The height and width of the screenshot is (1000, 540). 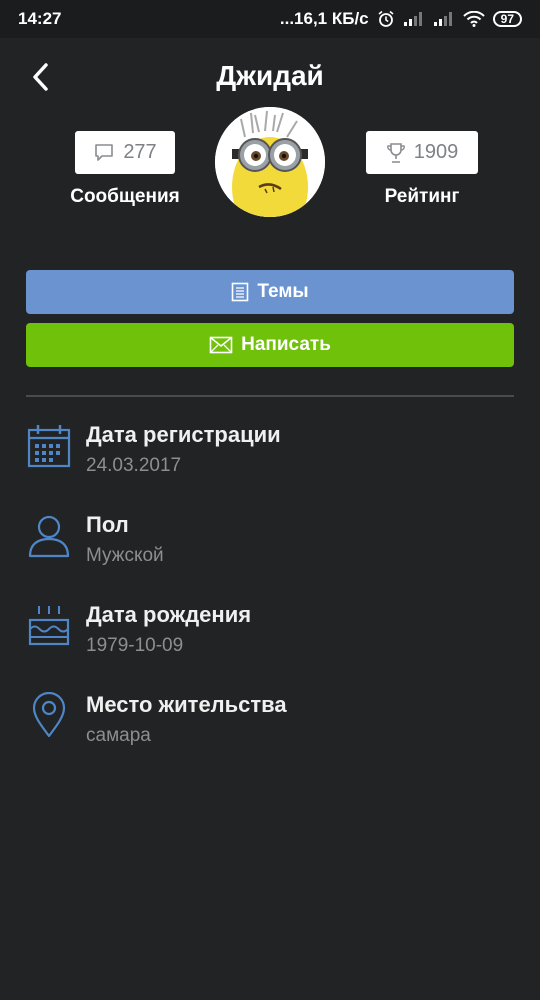 What do you see at coordinates (270, 19) in the screenshot?
I see `status-bar: 14:27 ...16,1 КБ/с 97` at bounding box center [270, 19].